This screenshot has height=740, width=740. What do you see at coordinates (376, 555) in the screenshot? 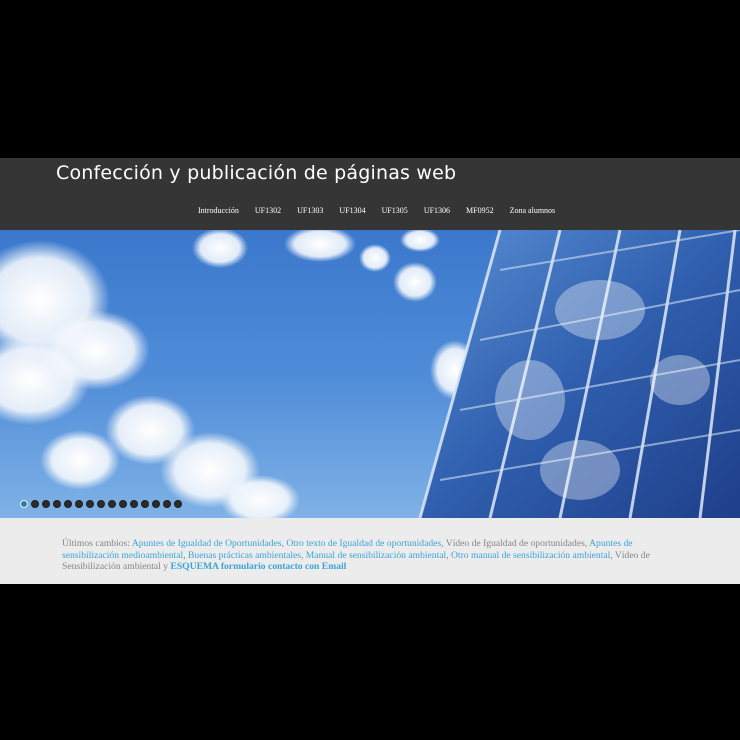
I see `link-manual-sensibilizacion: Manual de sensibilización ambiental` at bounding box center [376, 555].